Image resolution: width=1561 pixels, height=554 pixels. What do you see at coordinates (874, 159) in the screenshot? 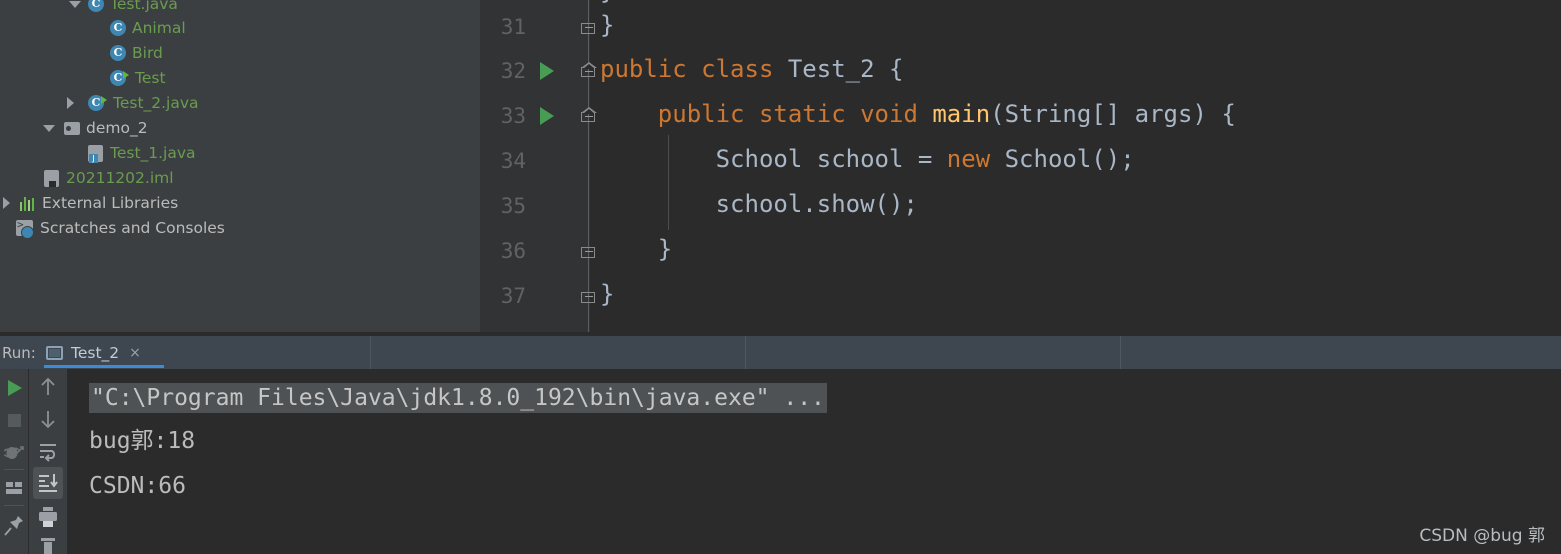
I see `code-var: school =` at bounding box center [874, 159].